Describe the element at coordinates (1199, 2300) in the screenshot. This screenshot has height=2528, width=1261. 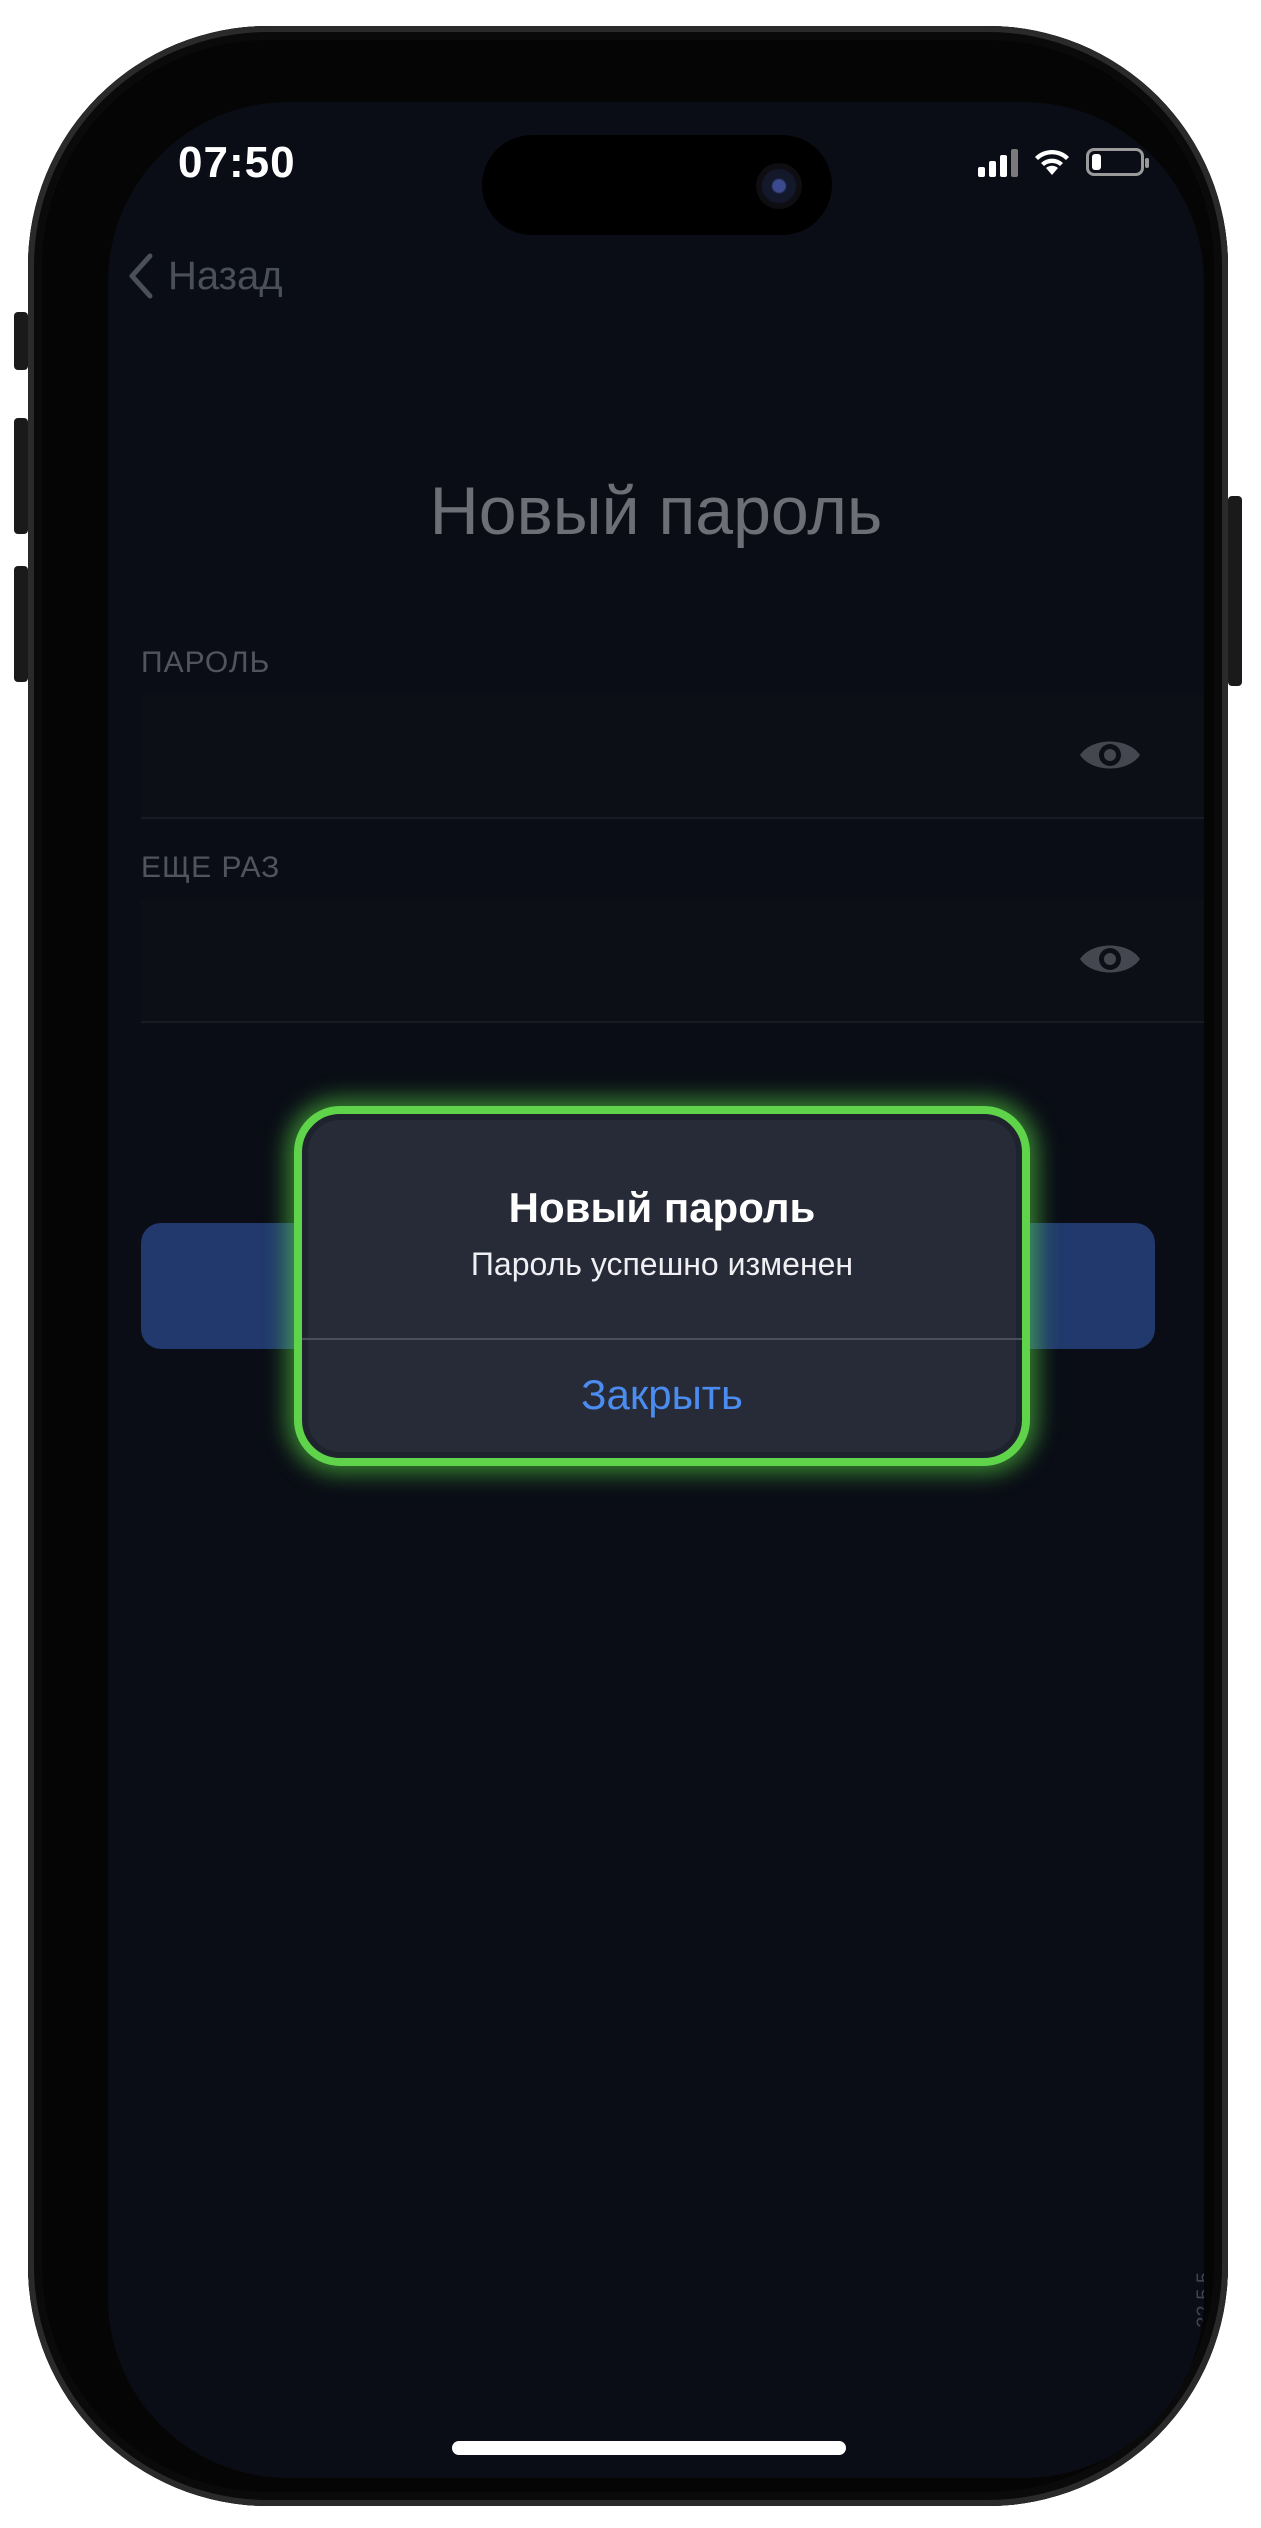
I see `app-version: 32.5.5` at that location.